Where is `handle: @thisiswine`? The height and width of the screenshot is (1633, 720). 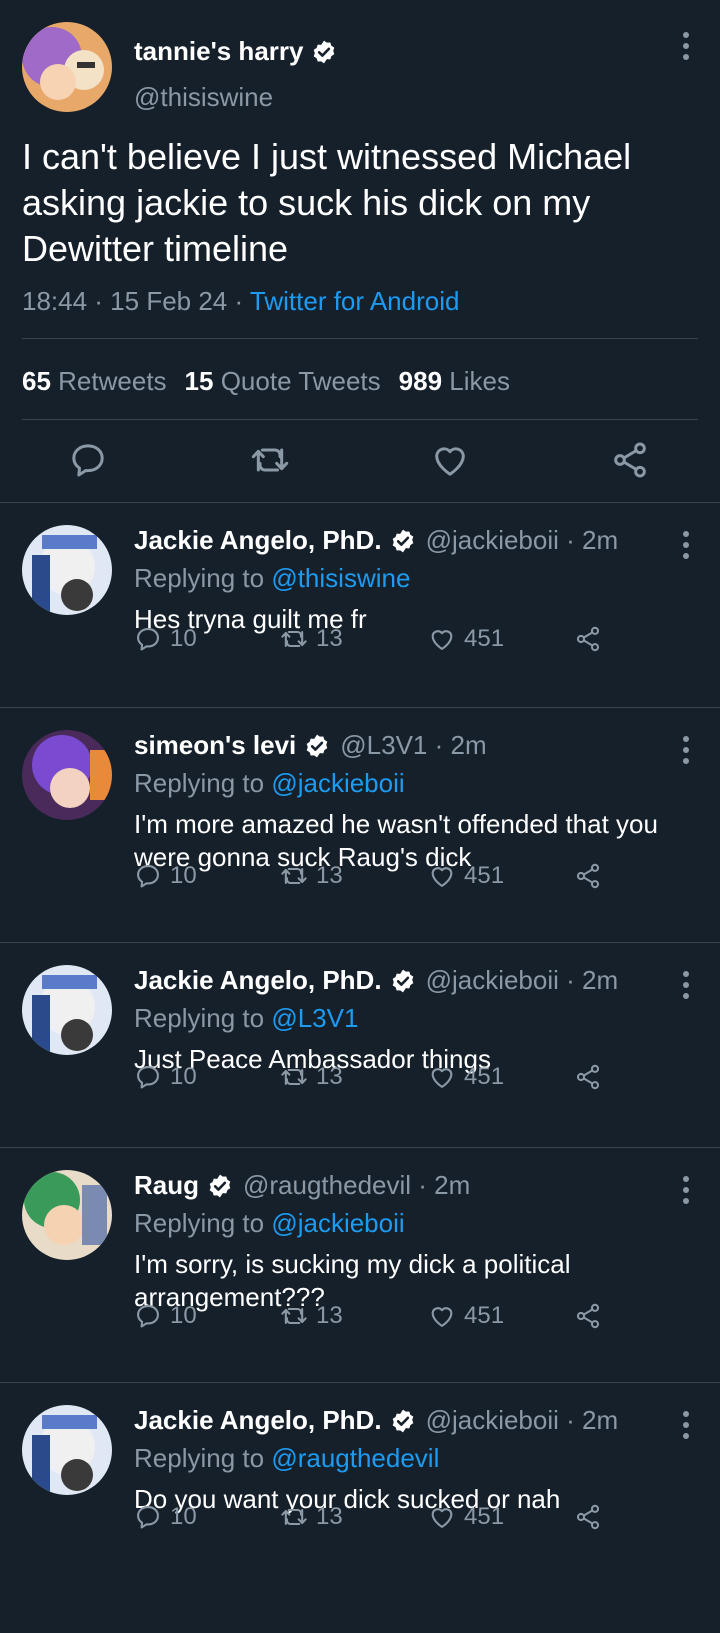 handle: @thisiswine is located at coordinates (203, 97).